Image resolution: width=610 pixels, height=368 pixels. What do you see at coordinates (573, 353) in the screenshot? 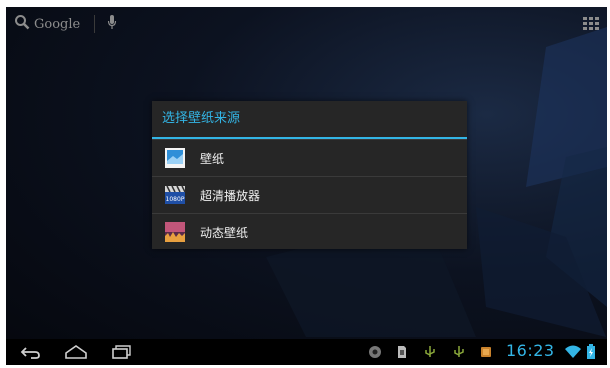
I see `wifi-icon` at bounding box center [573, 353].